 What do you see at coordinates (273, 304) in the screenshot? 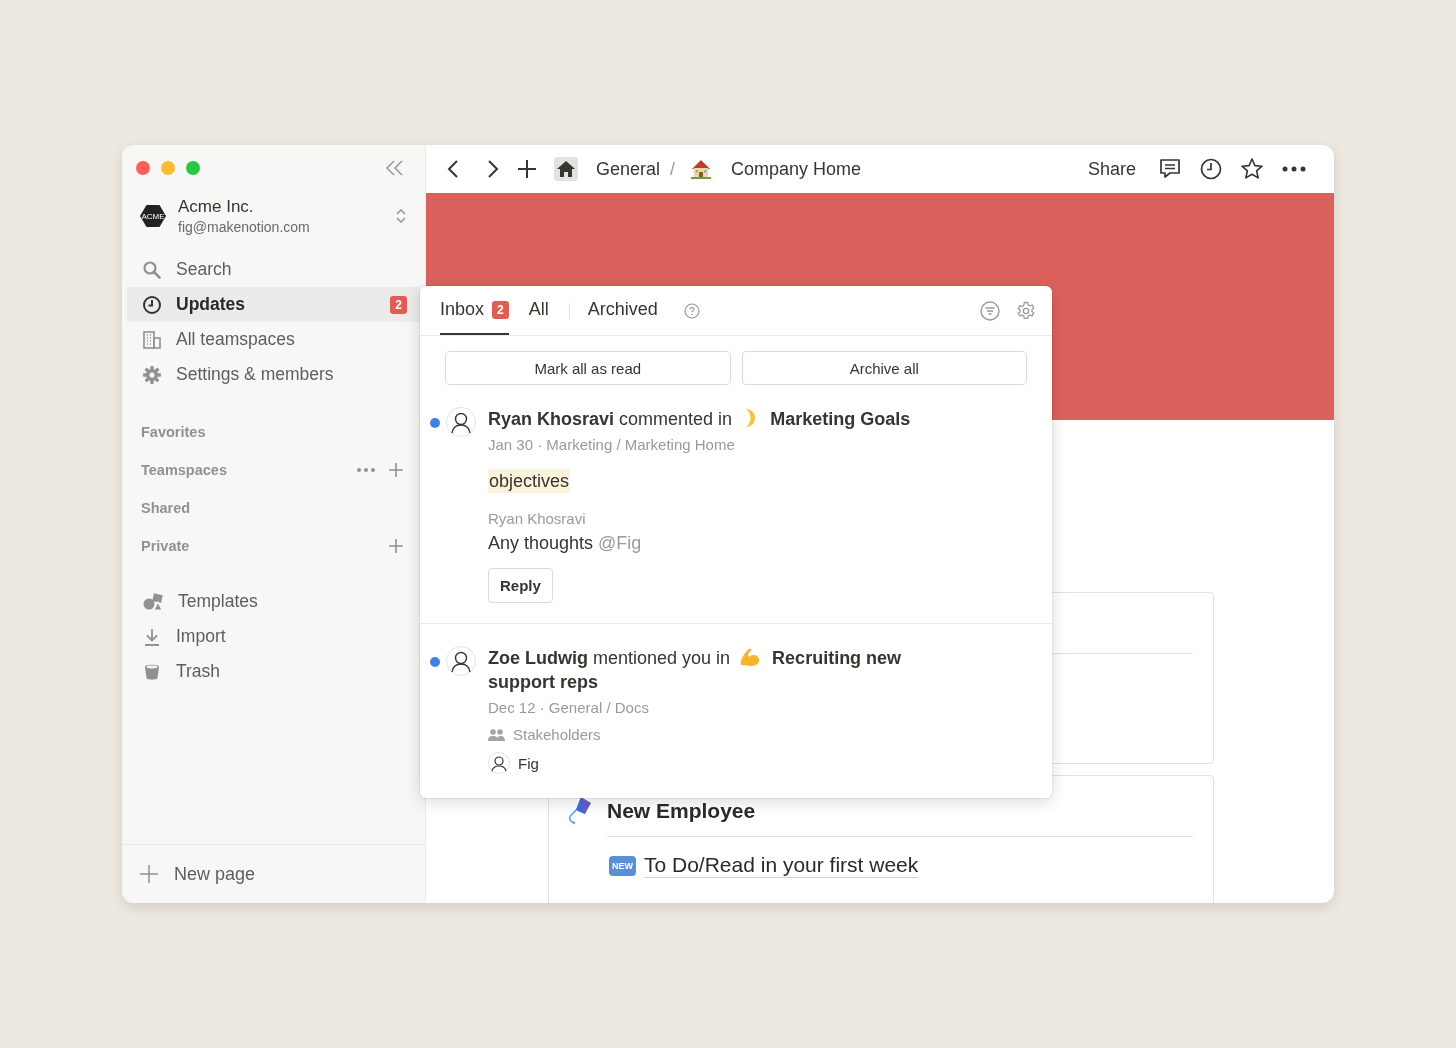
I see `sidebar-item: Updates 2` at bounding box center [273, 304].